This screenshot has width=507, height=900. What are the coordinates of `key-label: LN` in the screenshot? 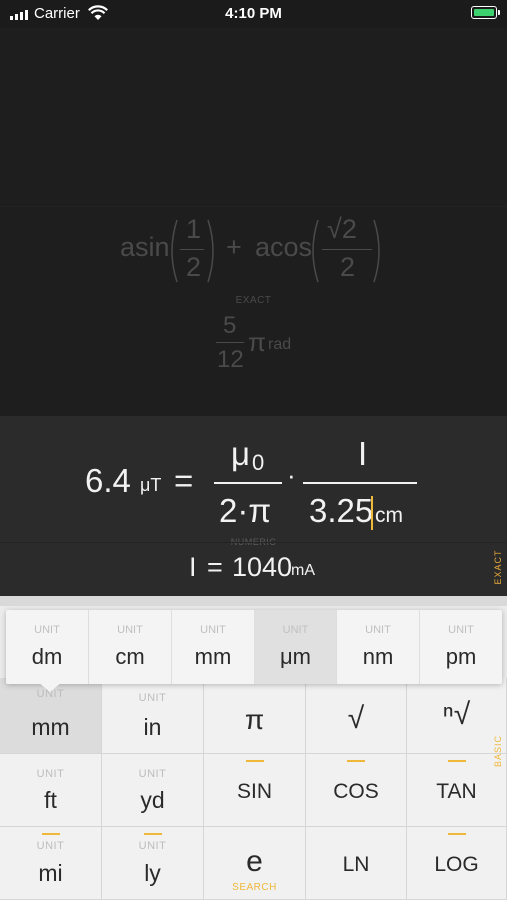 It's located at (356, 864).